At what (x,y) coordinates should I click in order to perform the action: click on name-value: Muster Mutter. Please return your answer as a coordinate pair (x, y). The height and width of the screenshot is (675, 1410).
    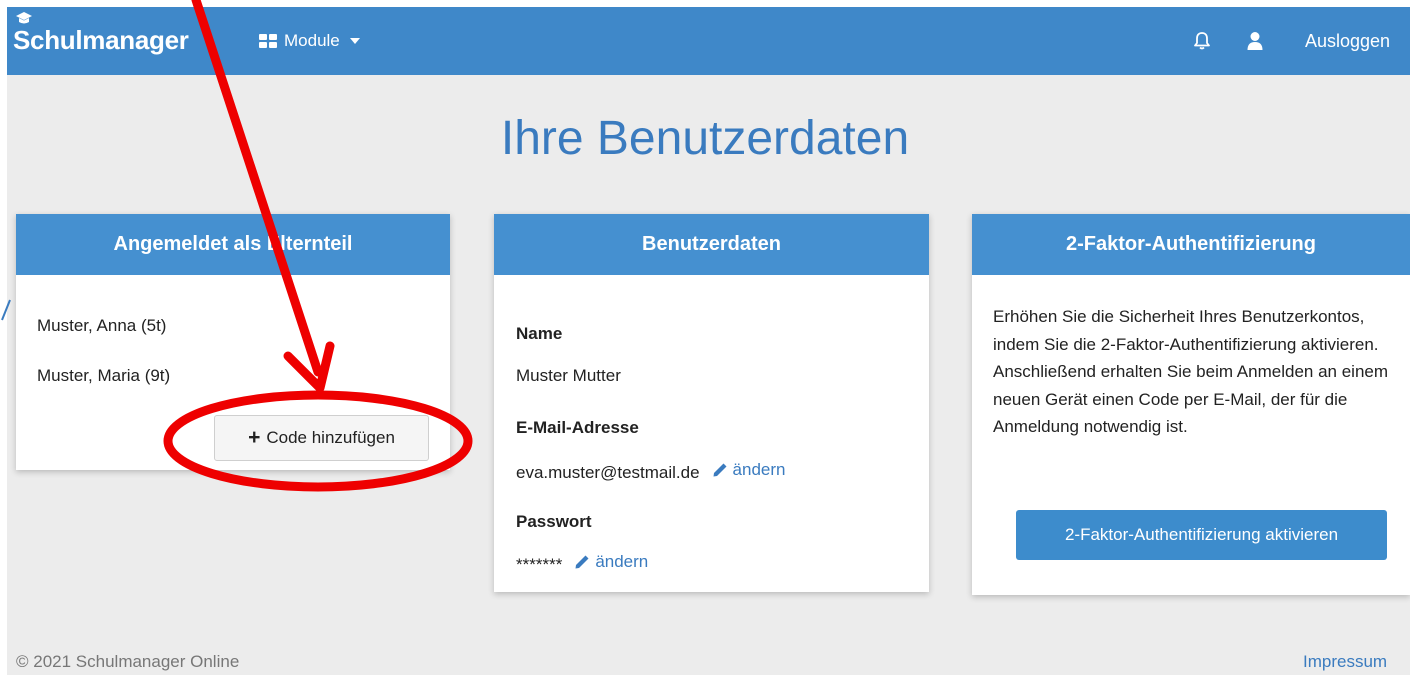
    Looking at the image, I should click on (568, 375).